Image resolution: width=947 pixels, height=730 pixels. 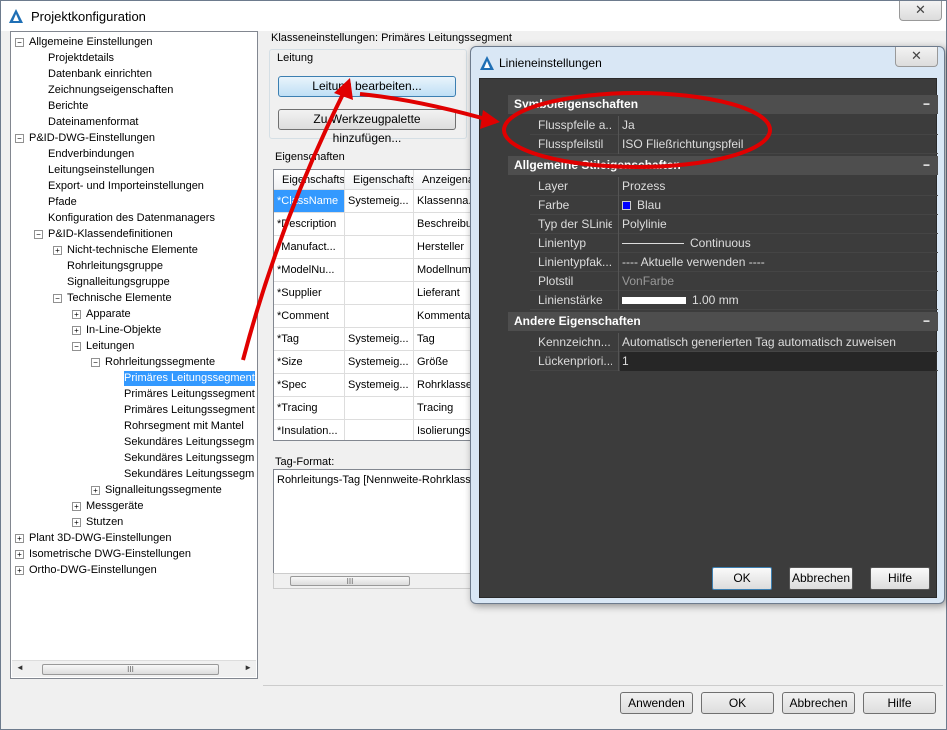 What do you see at coordinates (119, 298) in the screenshot?
I see `tree-item: Technische Elemente` at bounding box center [119, 298].